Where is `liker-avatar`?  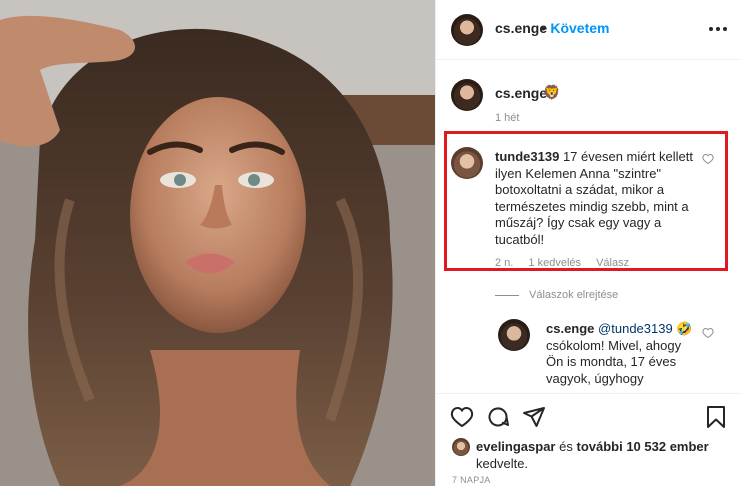
liker-avatar is located at coordinates (461, 447).